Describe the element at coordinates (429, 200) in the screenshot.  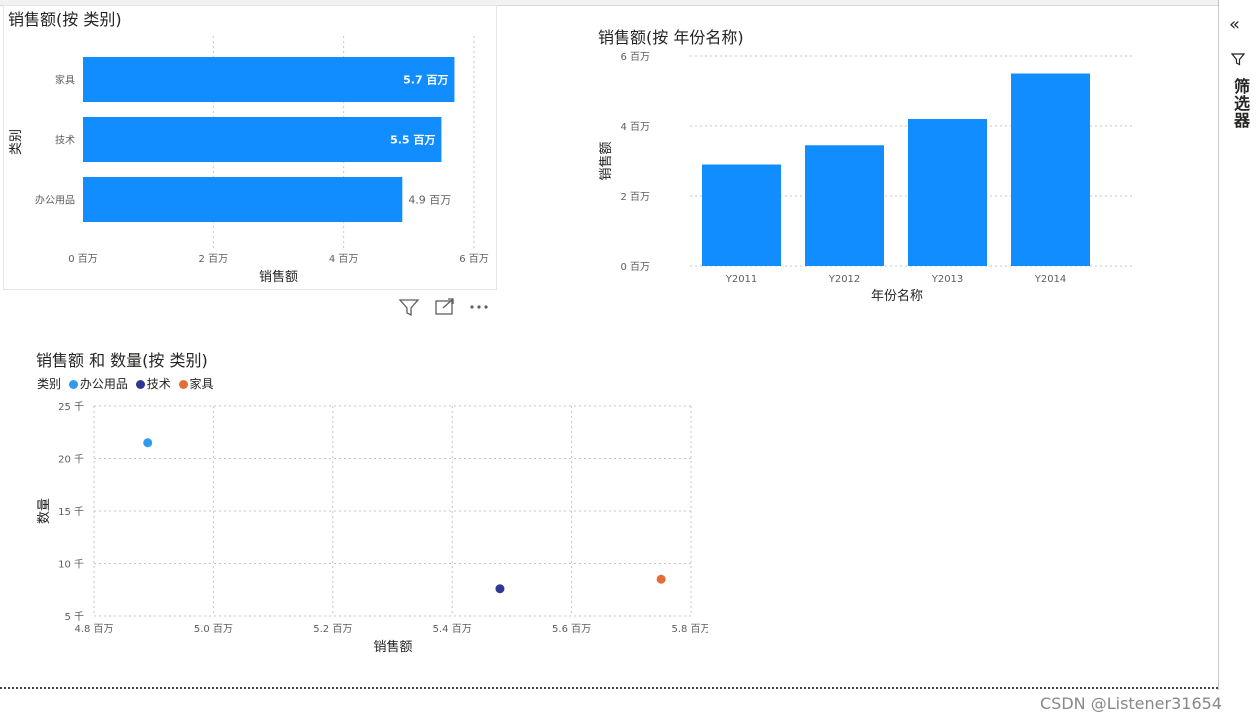
I see `data-label: 4.9 百万` at that location.